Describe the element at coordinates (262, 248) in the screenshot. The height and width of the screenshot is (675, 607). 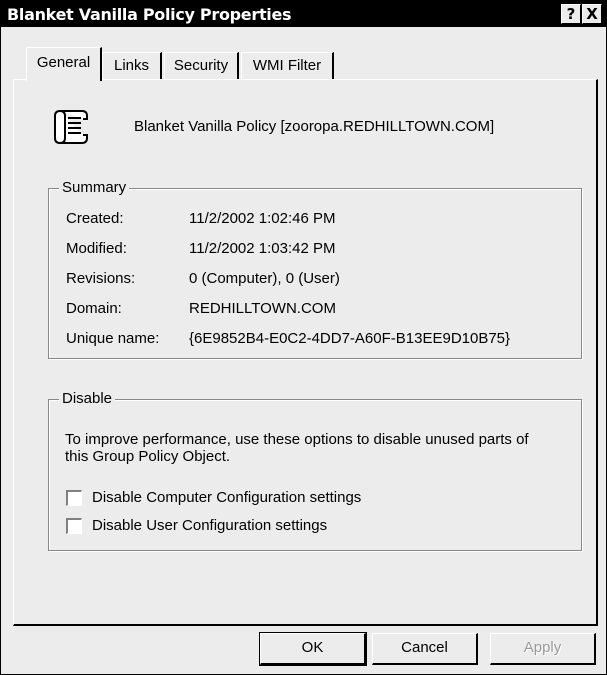
I see `modified-value: 11/2/2002 1:03:42 PM` at that location.